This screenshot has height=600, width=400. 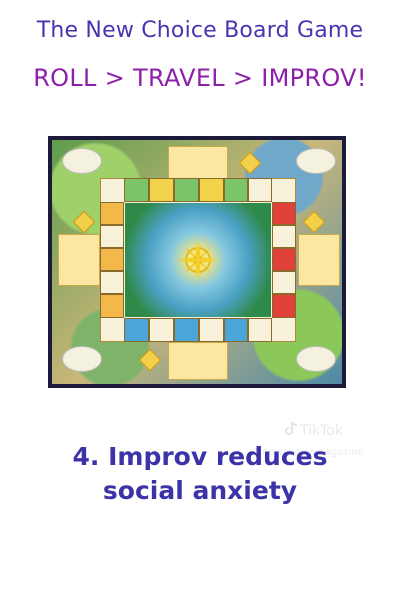 I want to click on card-slot-left, so click(x=79, y=260).